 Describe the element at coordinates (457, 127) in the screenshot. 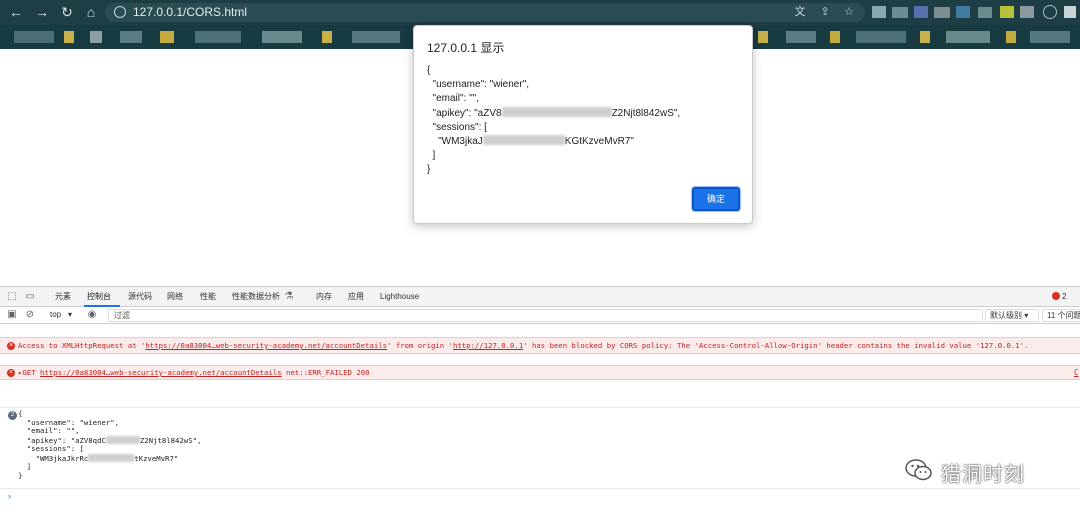

I see `dialog-line: "sessions": [` at that location.